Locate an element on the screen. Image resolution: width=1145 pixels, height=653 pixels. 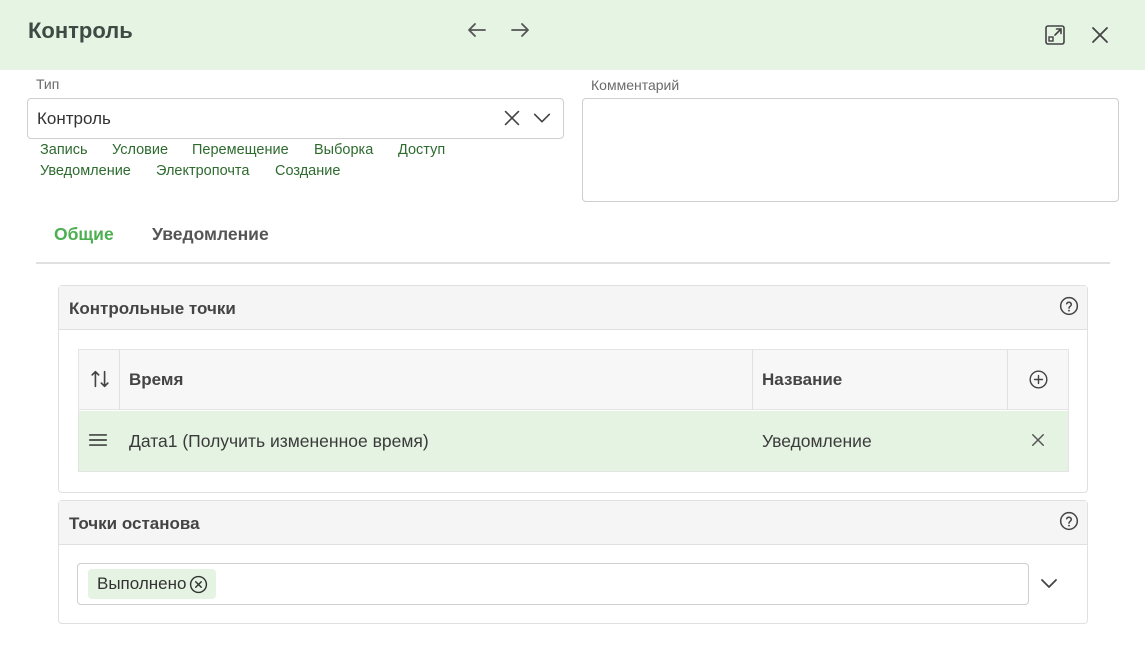
drag-handle-icon is located at coordinates (98, 440).